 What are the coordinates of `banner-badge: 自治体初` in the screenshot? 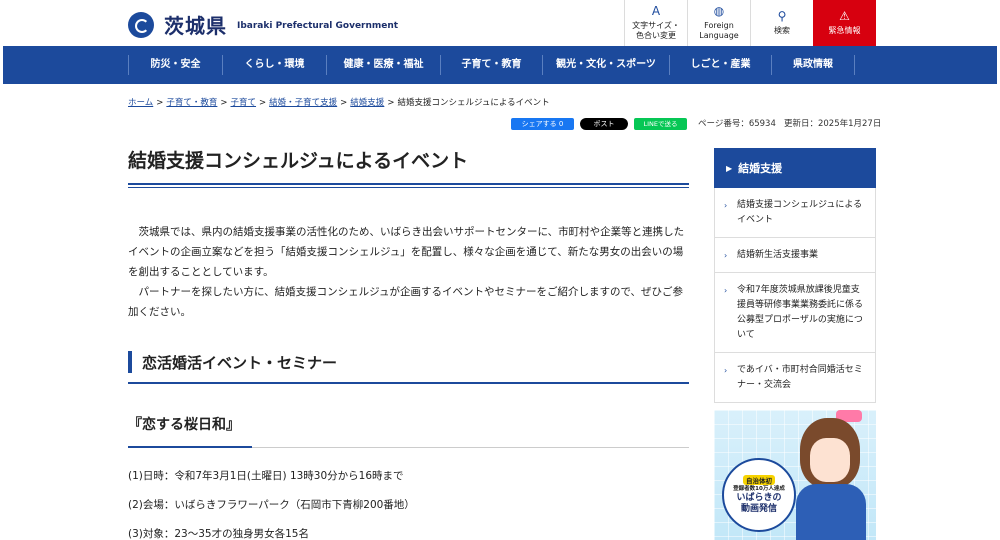 It's located at (759, 480).